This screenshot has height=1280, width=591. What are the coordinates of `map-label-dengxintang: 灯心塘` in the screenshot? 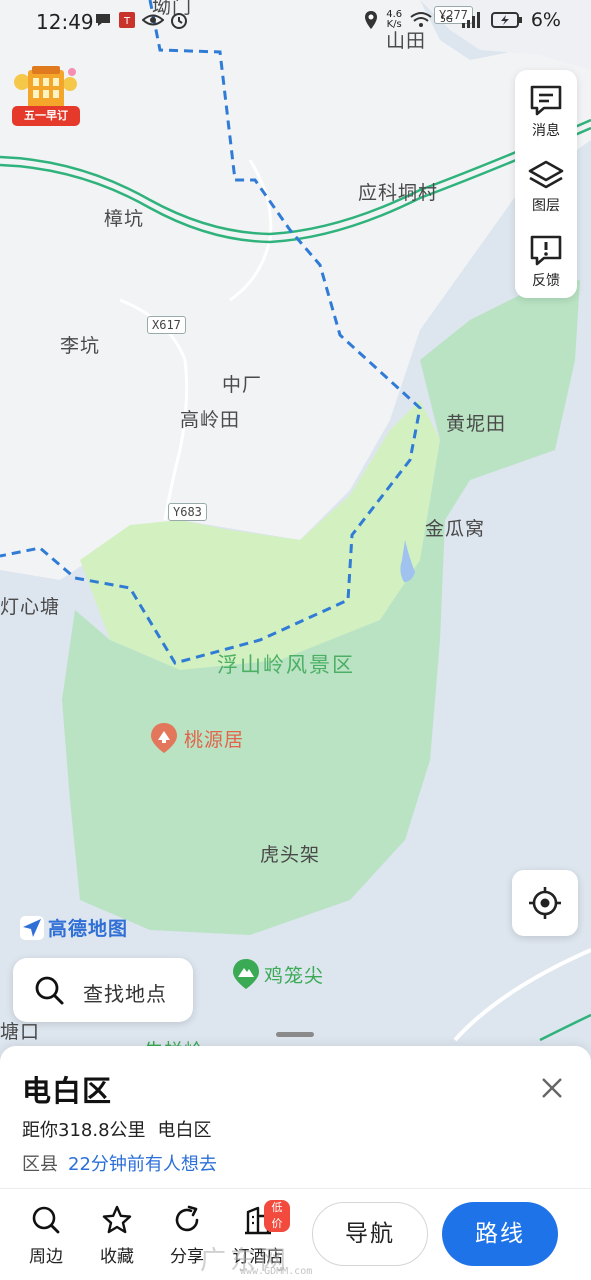 It's located at (30, 607).